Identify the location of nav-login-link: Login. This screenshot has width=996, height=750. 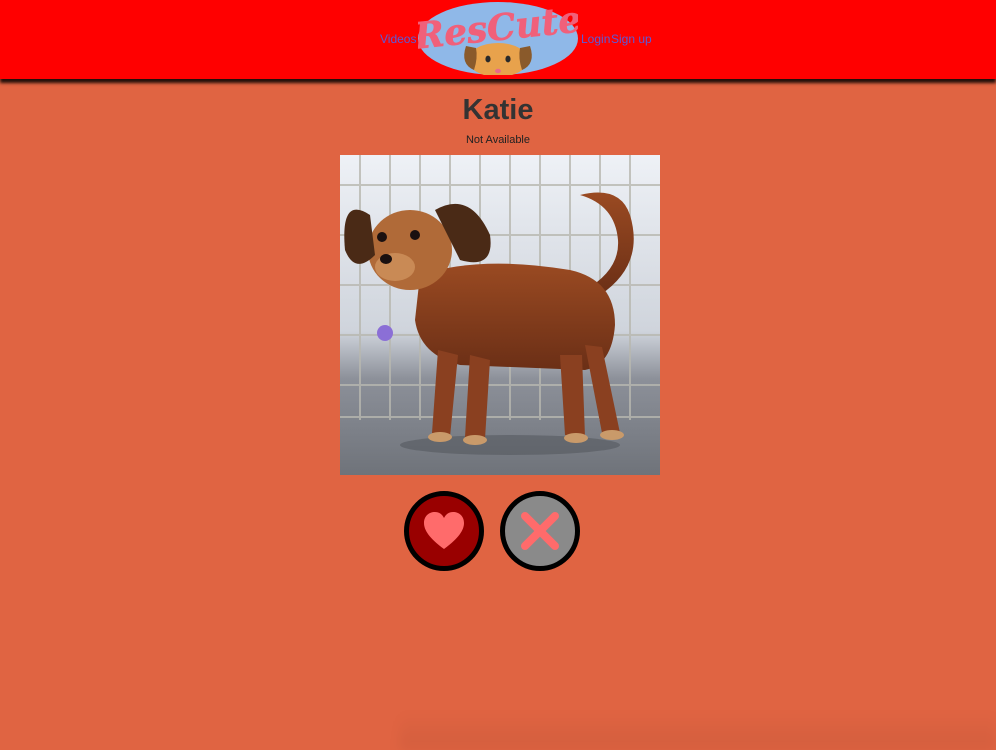
(595, 39).